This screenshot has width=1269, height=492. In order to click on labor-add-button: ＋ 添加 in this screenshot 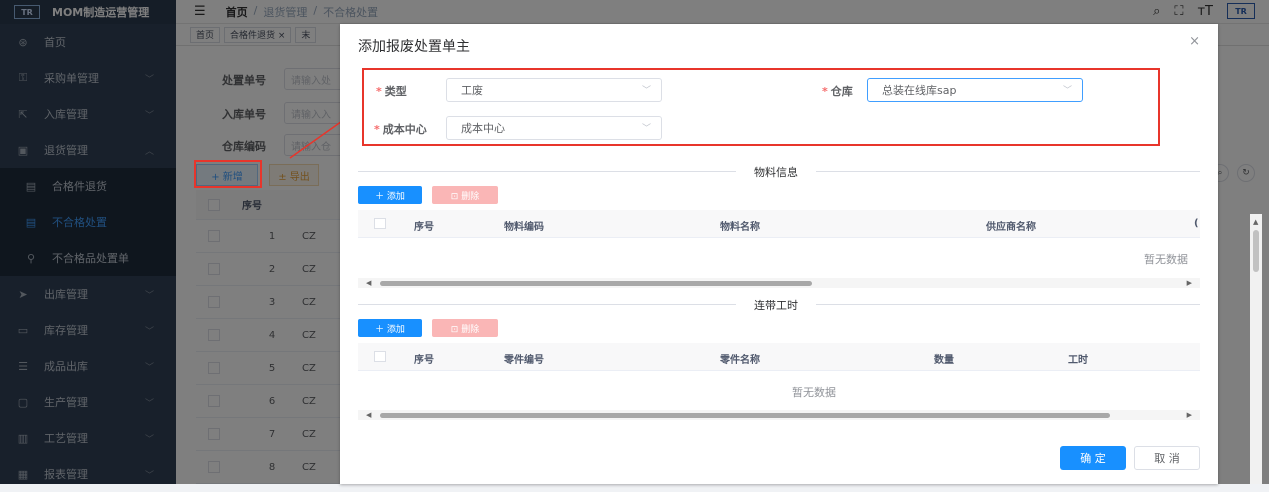, I will do `click(390, 328)`.